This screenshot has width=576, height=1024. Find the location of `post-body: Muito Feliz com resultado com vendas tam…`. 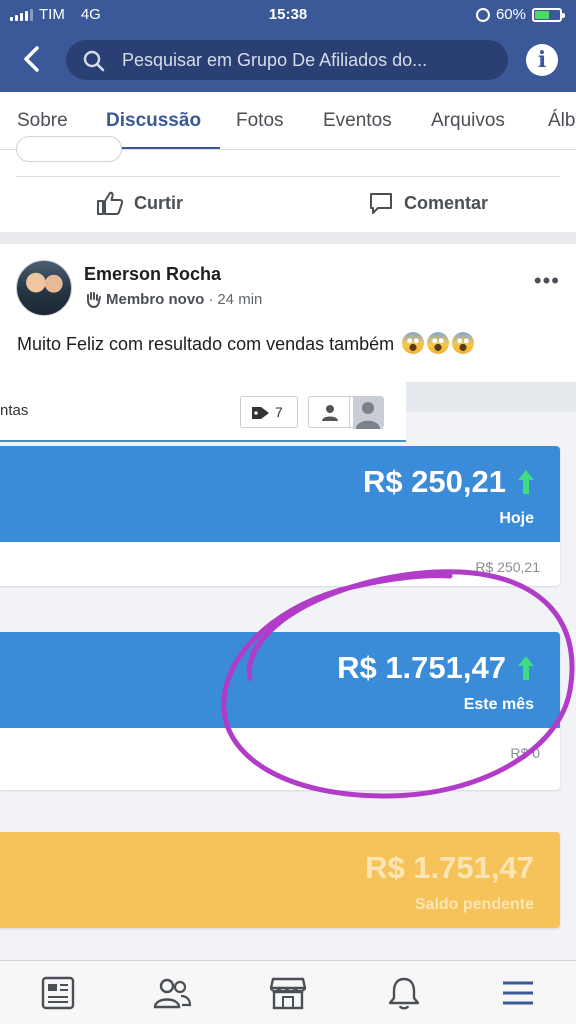

post-body: Muito Feliz com resultado com vendas tam… is located at coordinates (206, 344).